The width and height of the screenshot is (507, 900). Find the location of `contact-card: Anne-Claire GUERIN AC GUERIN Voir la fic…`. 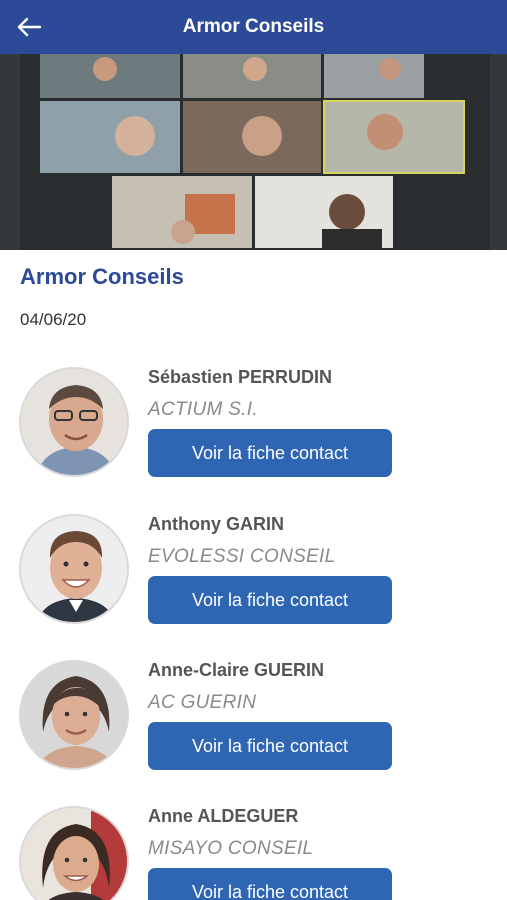

contact-card: Anne-Claire GUERIN AC GUERIN Voir la fic… is located at coordinates (253, 725).